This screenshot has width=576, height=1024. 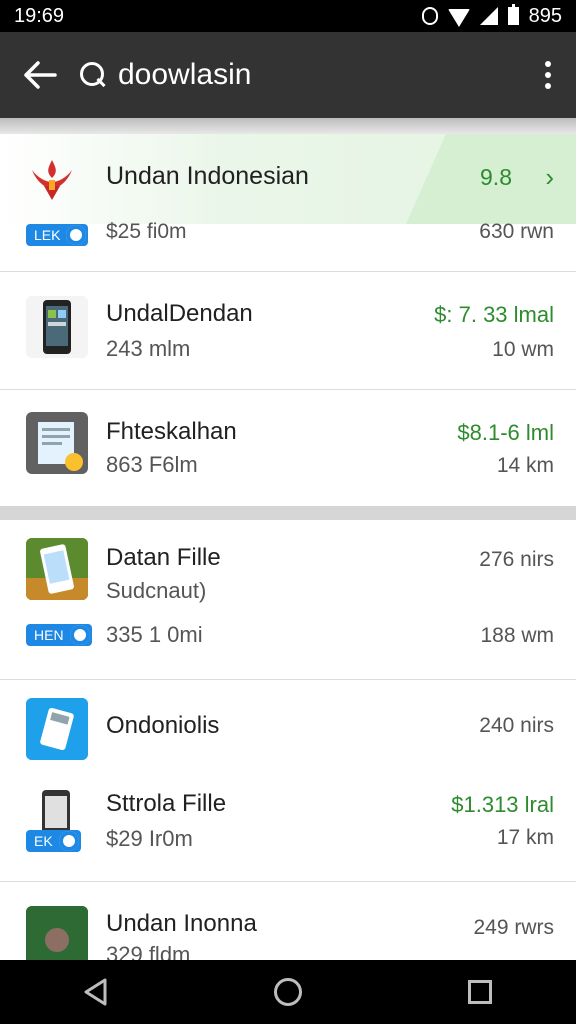 I want to click on row-subtitle: $25 fi0m, so click(x=146, y=231).